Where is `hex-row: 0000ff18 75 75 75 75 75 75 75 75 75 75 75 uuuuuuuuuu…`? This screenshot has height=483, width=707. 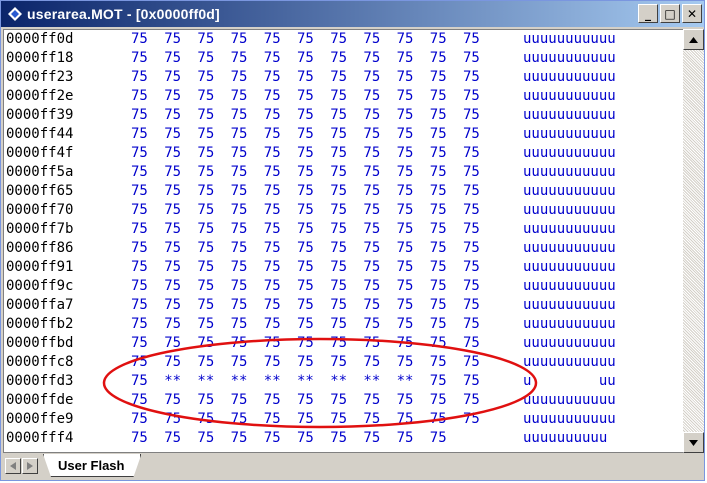
hex-row: 0000ff18 75 75 75 75 75 75 75 75 75 75 75 uuuuuuuuuu… is located at coordinates (343, 58).